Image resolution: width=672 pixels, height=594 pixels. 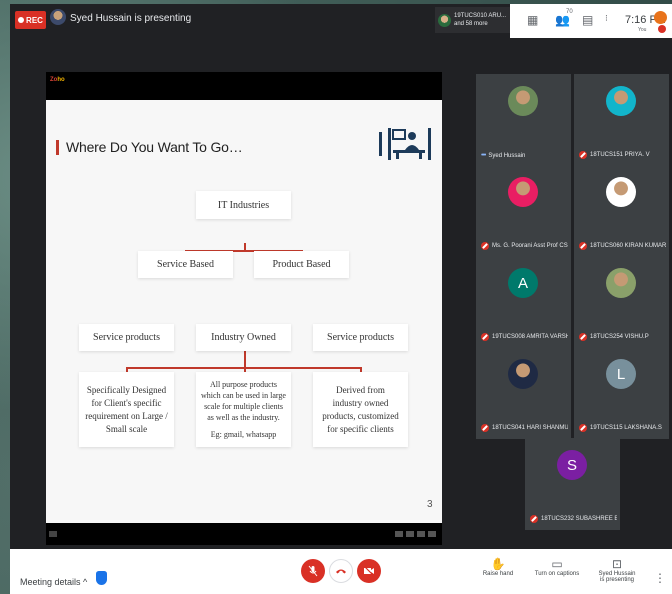 I want to click on mic-off-icon, so click(x=313, y=571).